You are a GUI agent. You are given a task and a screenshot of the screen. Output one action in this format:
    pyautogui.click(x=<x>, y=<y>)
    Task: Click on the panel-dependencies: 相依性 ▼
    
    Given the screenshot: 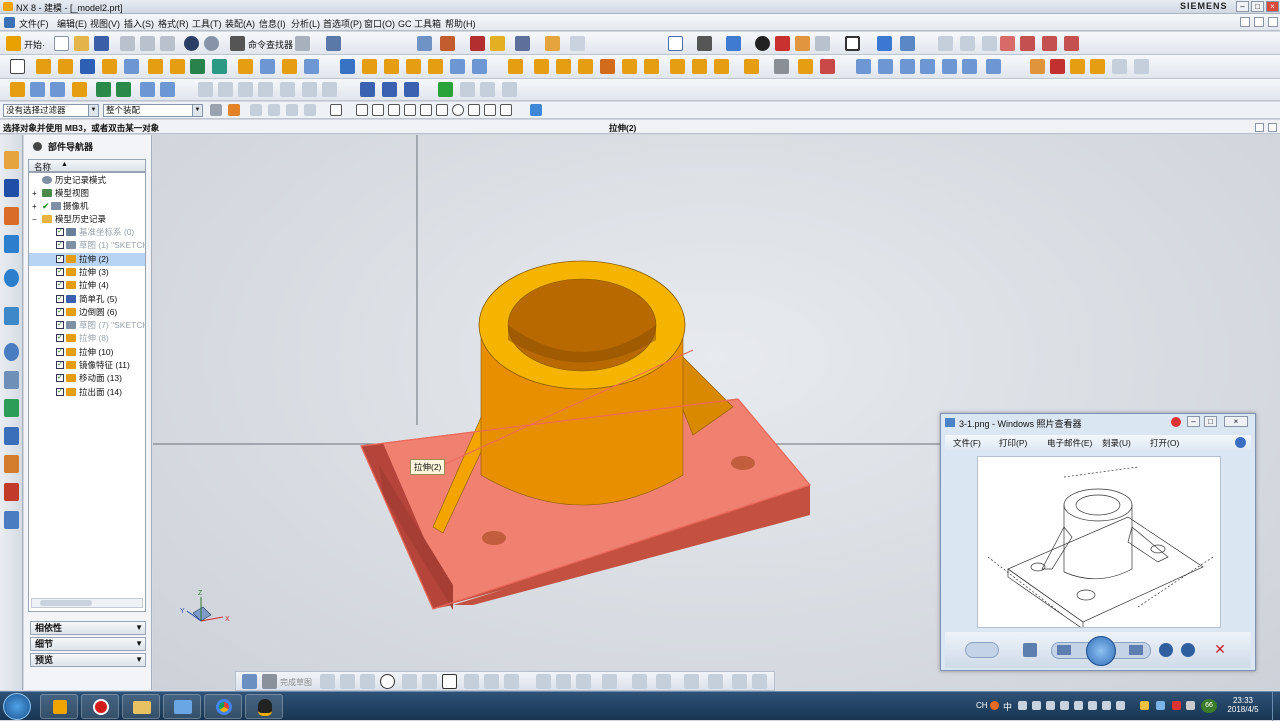 What is the action you would take?
    pyautogui.click(x=88, y=628)
    